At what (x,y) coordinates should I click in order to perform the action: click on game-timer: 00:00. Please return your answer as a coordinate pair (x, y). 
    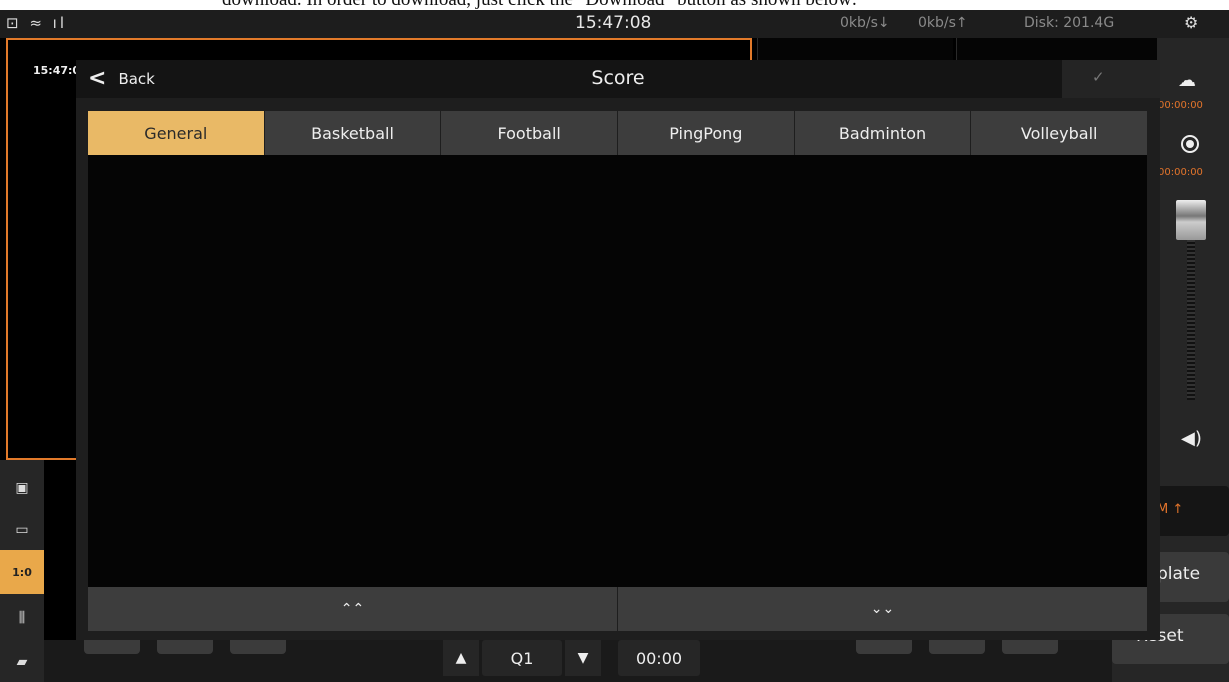
    Looking at the image, I should click on (659, 658).